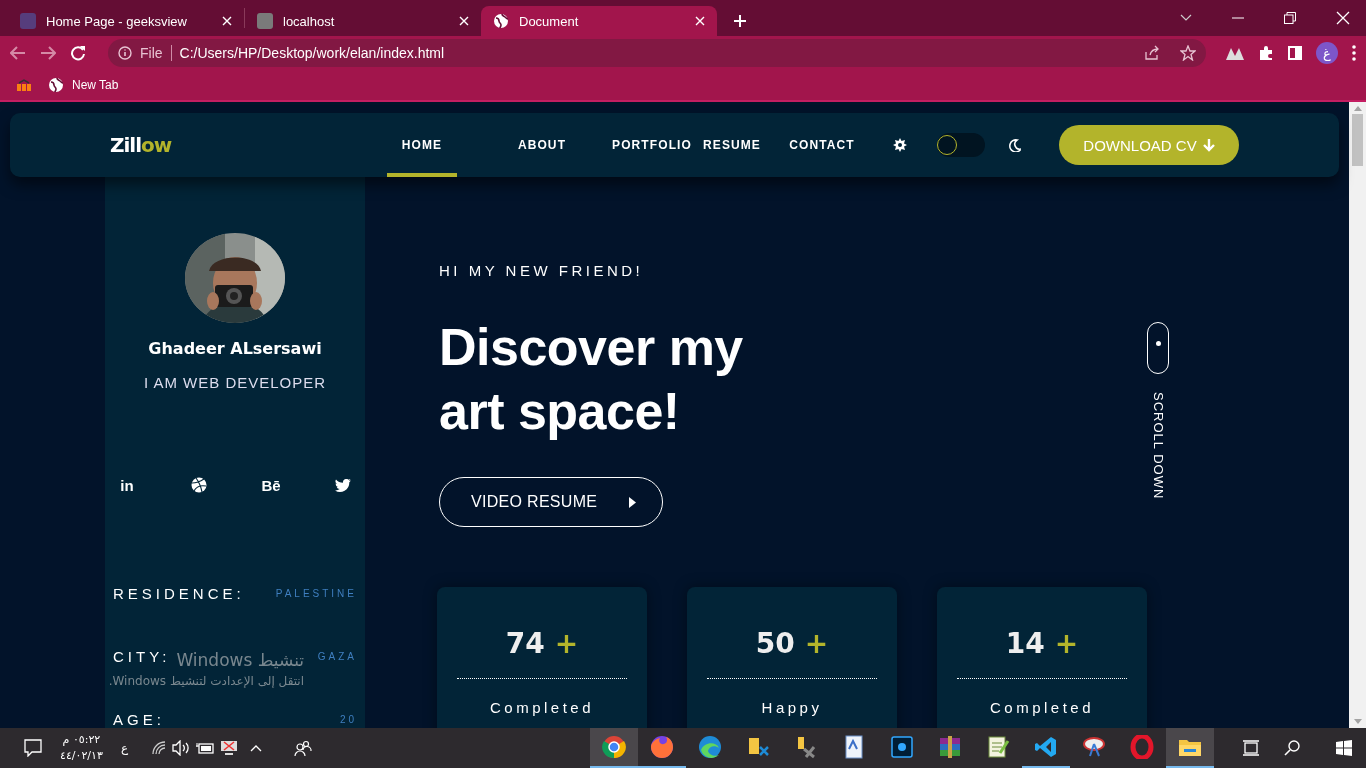 This screenshot has width=1366, height=768. What do you see at coordinates (265, 21) in the screenshot?
I see `page-icon` at bounding box center [265, 21].